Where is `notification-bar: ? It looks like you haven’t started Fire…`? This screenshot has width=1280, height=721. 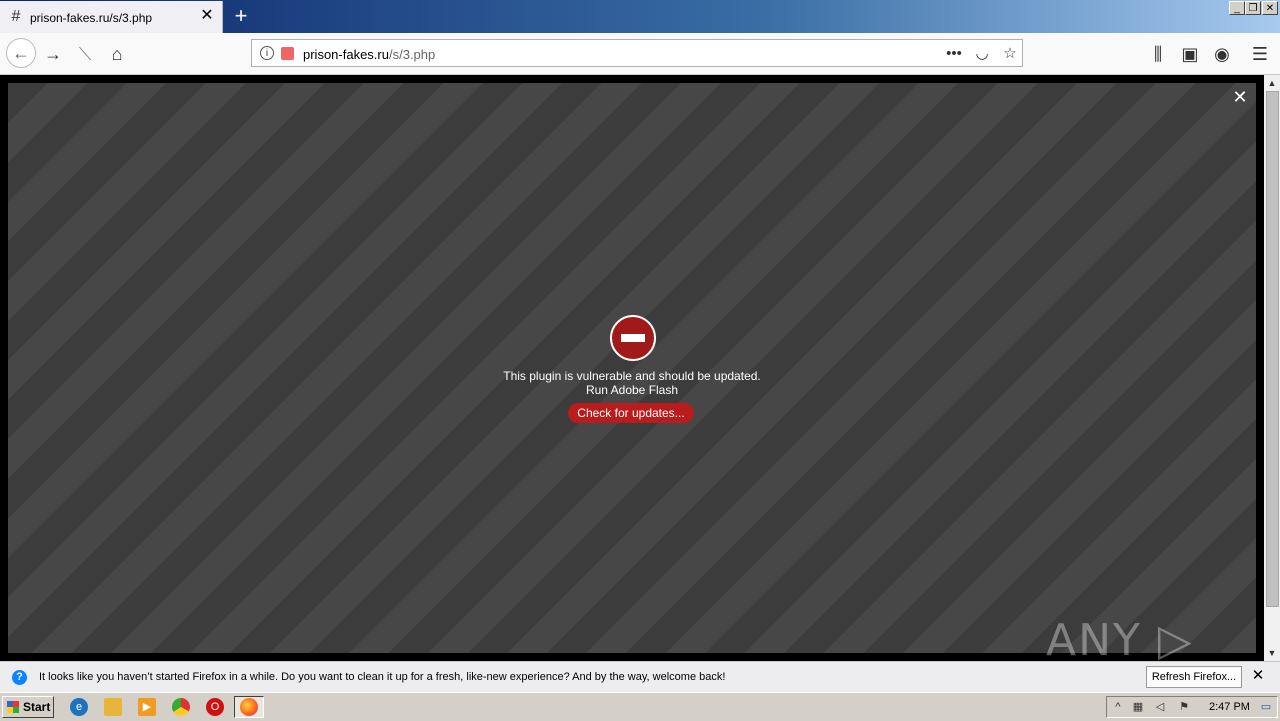 notification-bar: ? It looks like you haven’t started Fire… is located at coordinates (640, 677).